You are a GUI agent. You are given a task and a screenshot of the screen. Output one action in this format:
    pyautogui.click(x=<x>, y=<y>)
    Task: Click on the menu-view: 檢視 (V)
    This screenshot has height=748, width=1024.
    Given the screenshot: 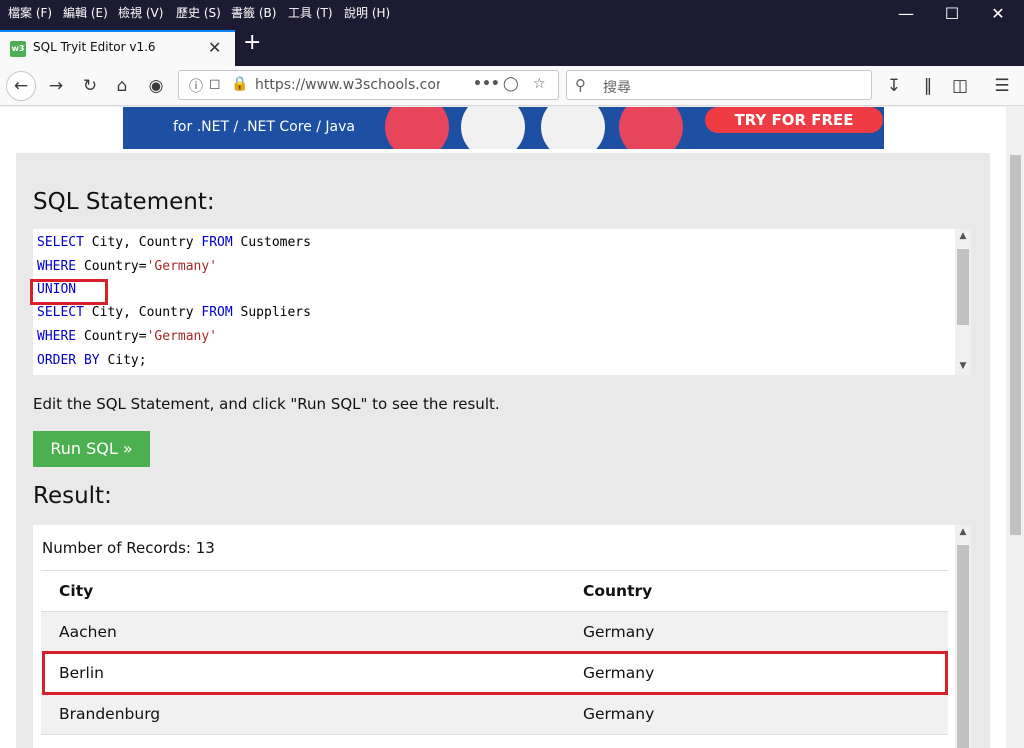 What is the action you would take?
    pyautogui.click(x=140, y=12)
    